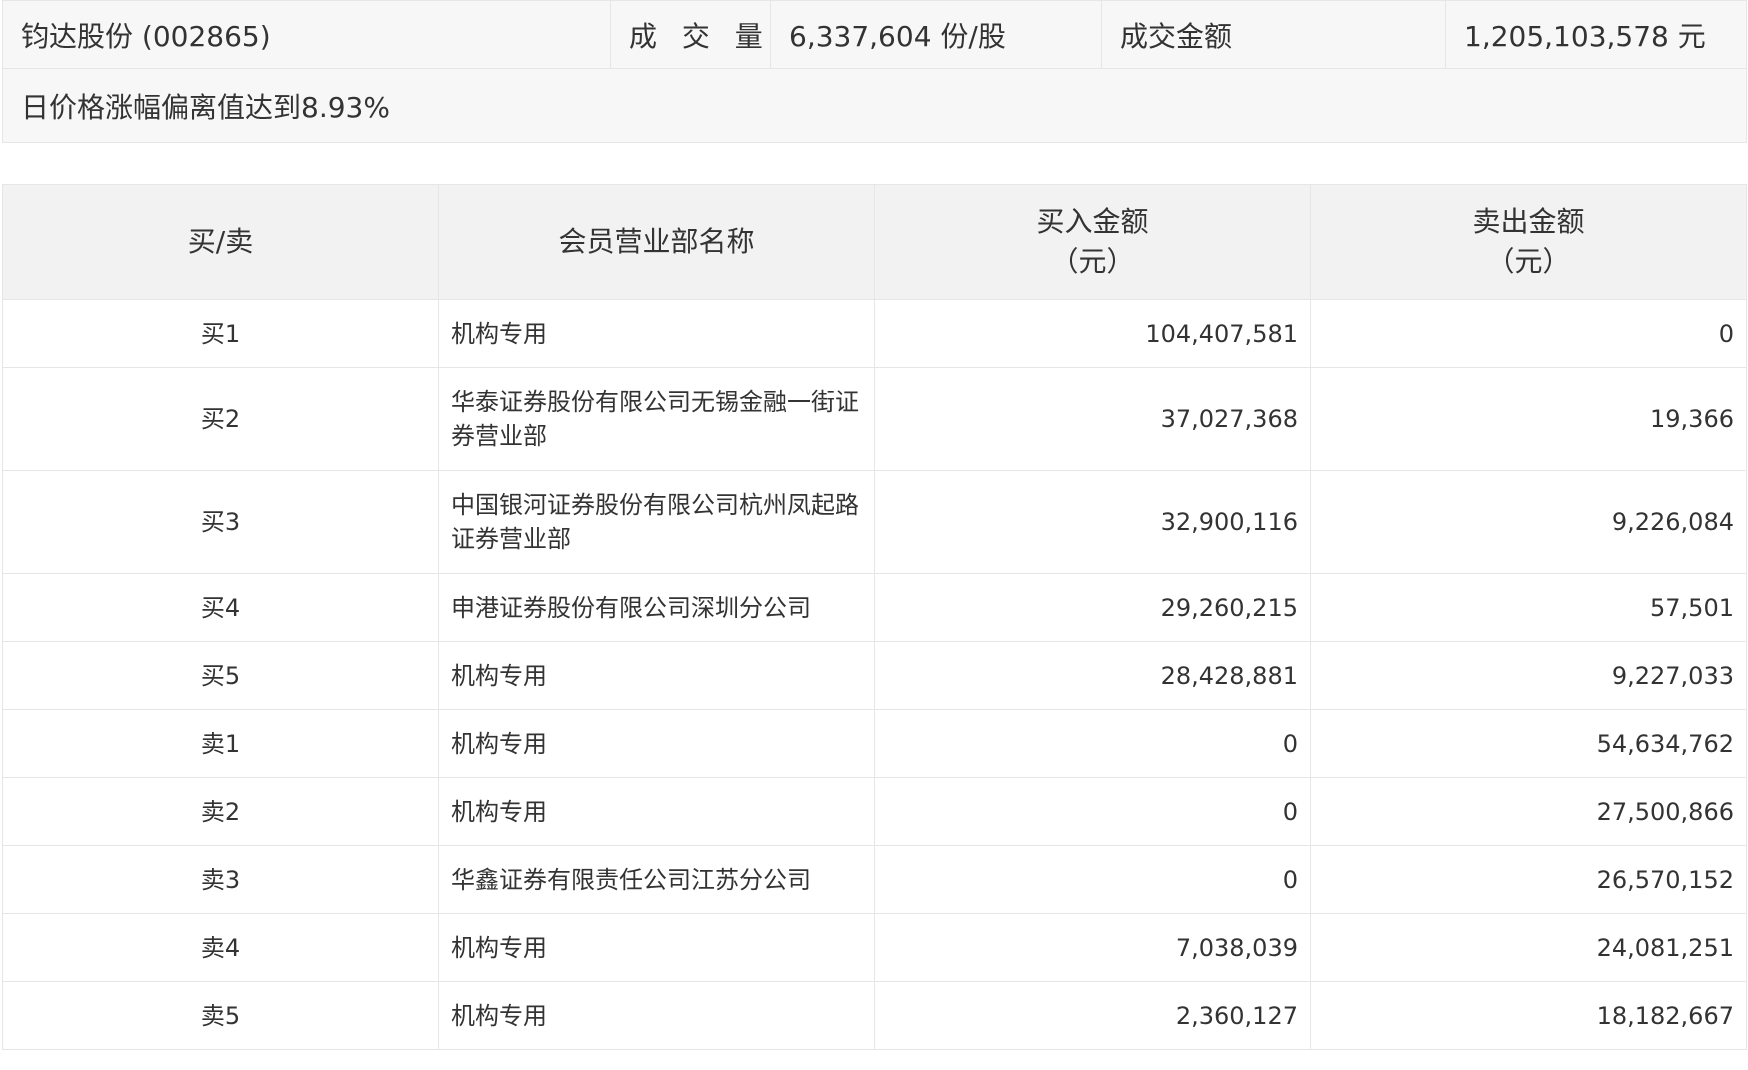 The width and height of the screenshot is (1748, 1070). Describe the element at coordinates (656, 607) in the screenshot. I see `row-member: 申港证券股份有限公司深圳分公司` at that location.